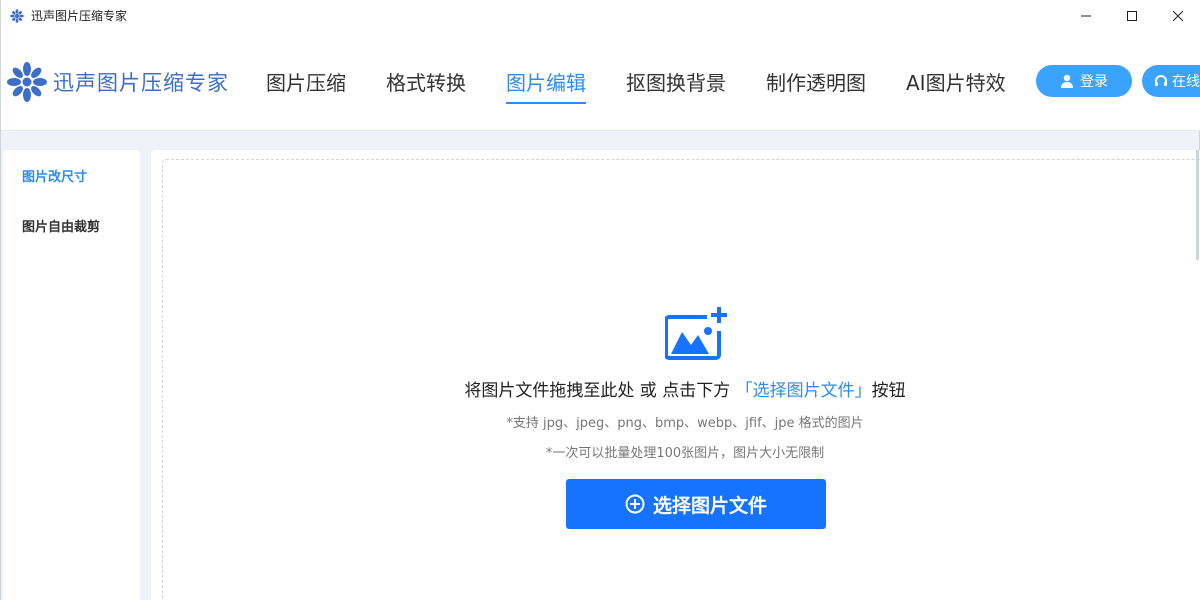  I want to click on nav-tab-image-edit: 图片编辑, so click(546, 85).